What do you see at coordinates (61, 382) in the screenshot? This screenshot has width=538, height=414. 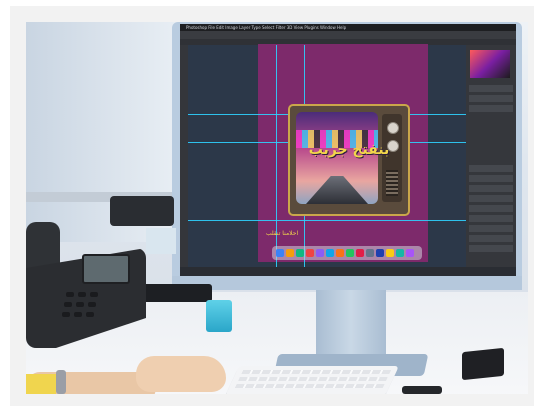 I see `bracelet` at bounding box center [61, 382].